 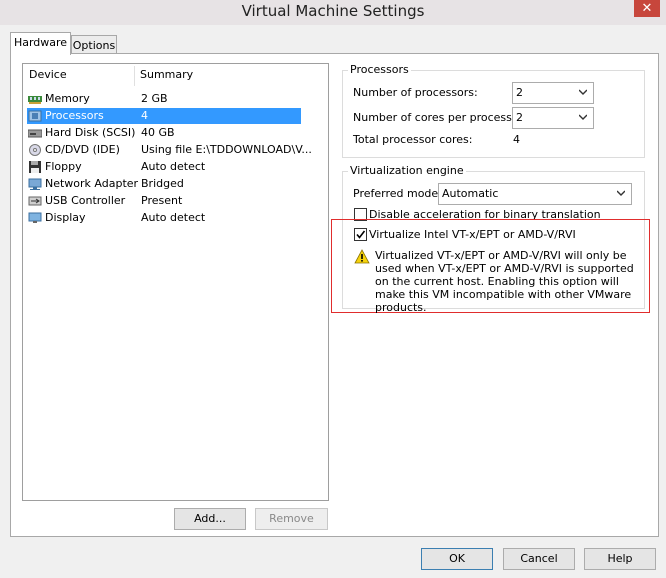 I want to click on device-summary: Present, so click(x=162, y=200).